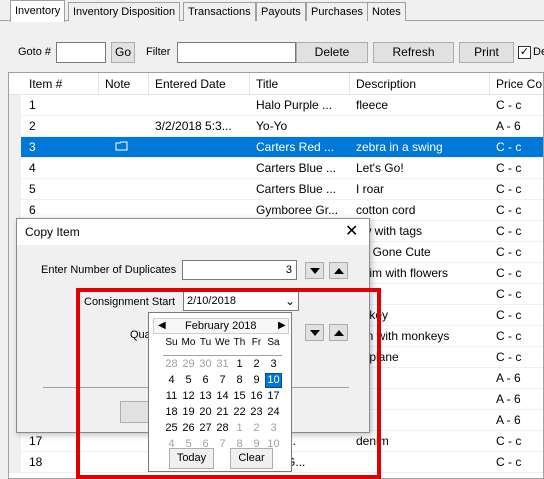 The image size is (544, 479). Describe the element at coordinates (272, 126) in the screenshot. I see `cell-title: Yo-Yo` at that location.